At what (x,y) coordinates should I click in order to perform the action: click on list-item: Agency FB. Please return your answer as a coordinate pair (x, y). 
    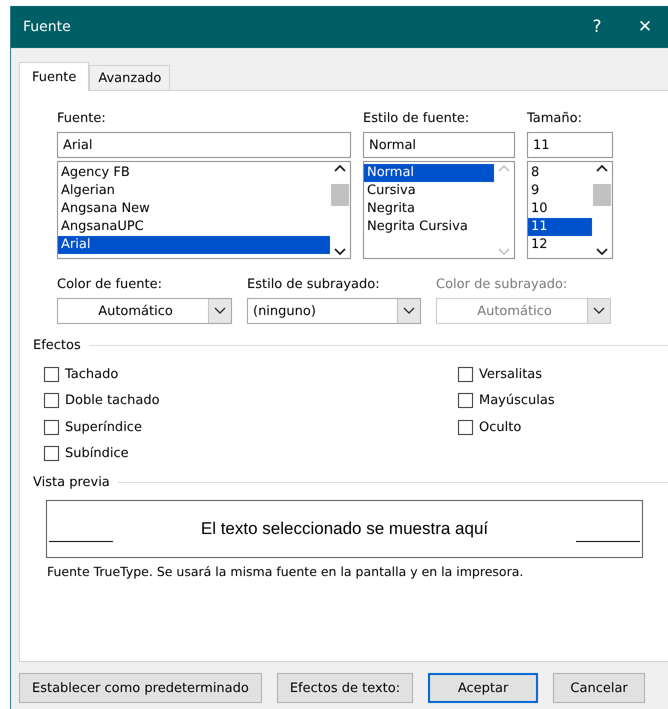
    Looking at the image, I should click on (194, 173).